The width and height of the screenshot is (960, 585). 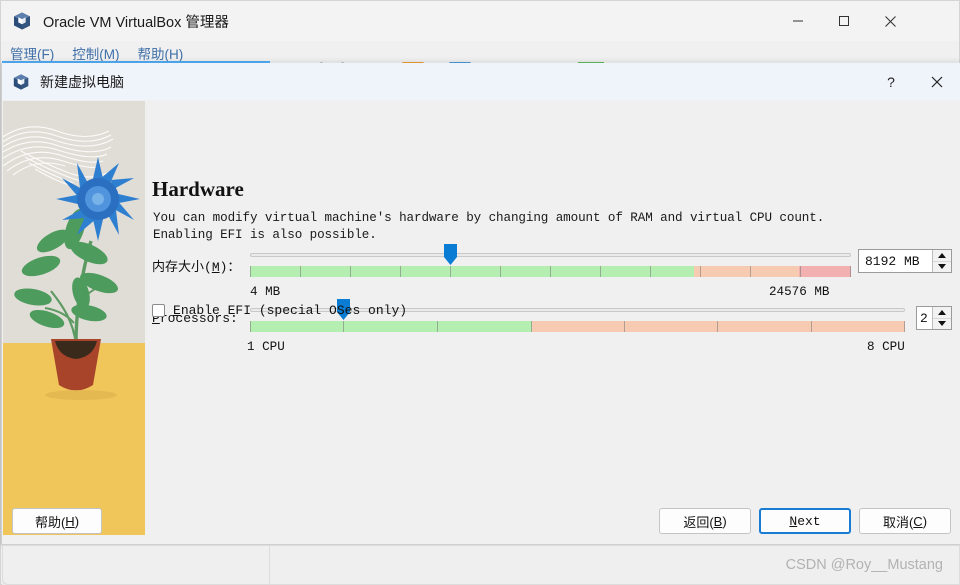 I want to click on memory-label-head: 内存大小(, so click(x=182, y=267).